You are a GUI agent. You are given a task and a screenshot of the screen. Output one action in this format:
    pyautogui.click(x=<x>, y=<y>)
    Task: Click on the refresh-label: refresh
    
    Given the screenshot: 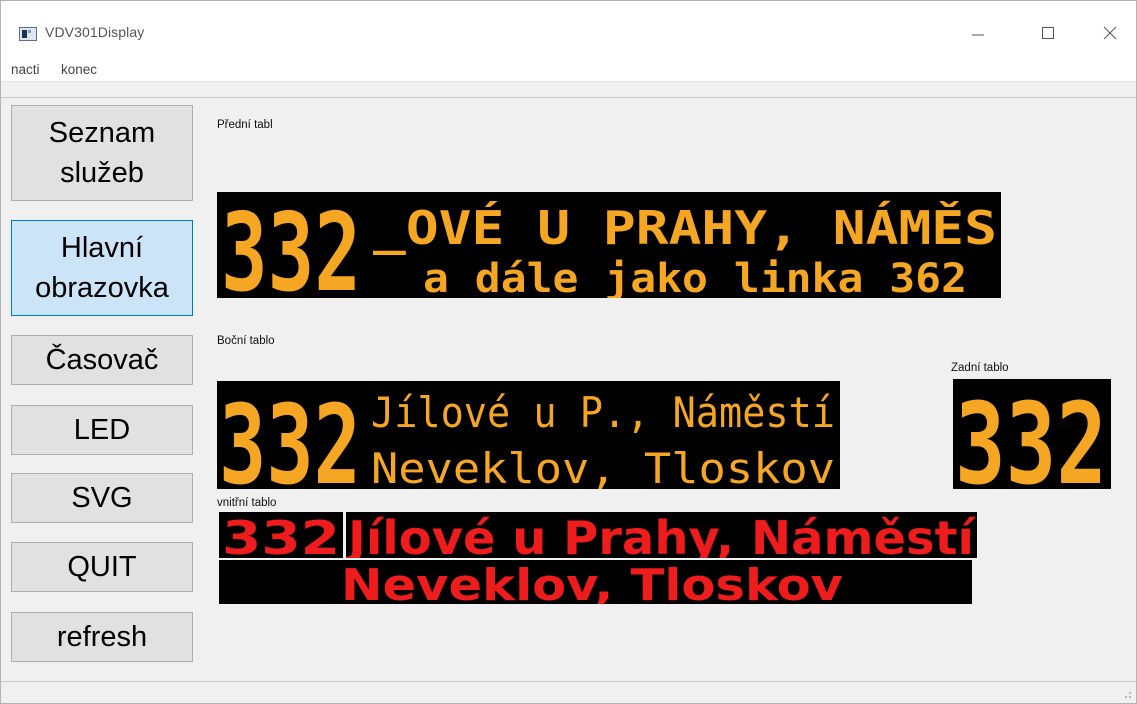 What is the action you would take?
    pyautogui.click(x=102, y=637)
    